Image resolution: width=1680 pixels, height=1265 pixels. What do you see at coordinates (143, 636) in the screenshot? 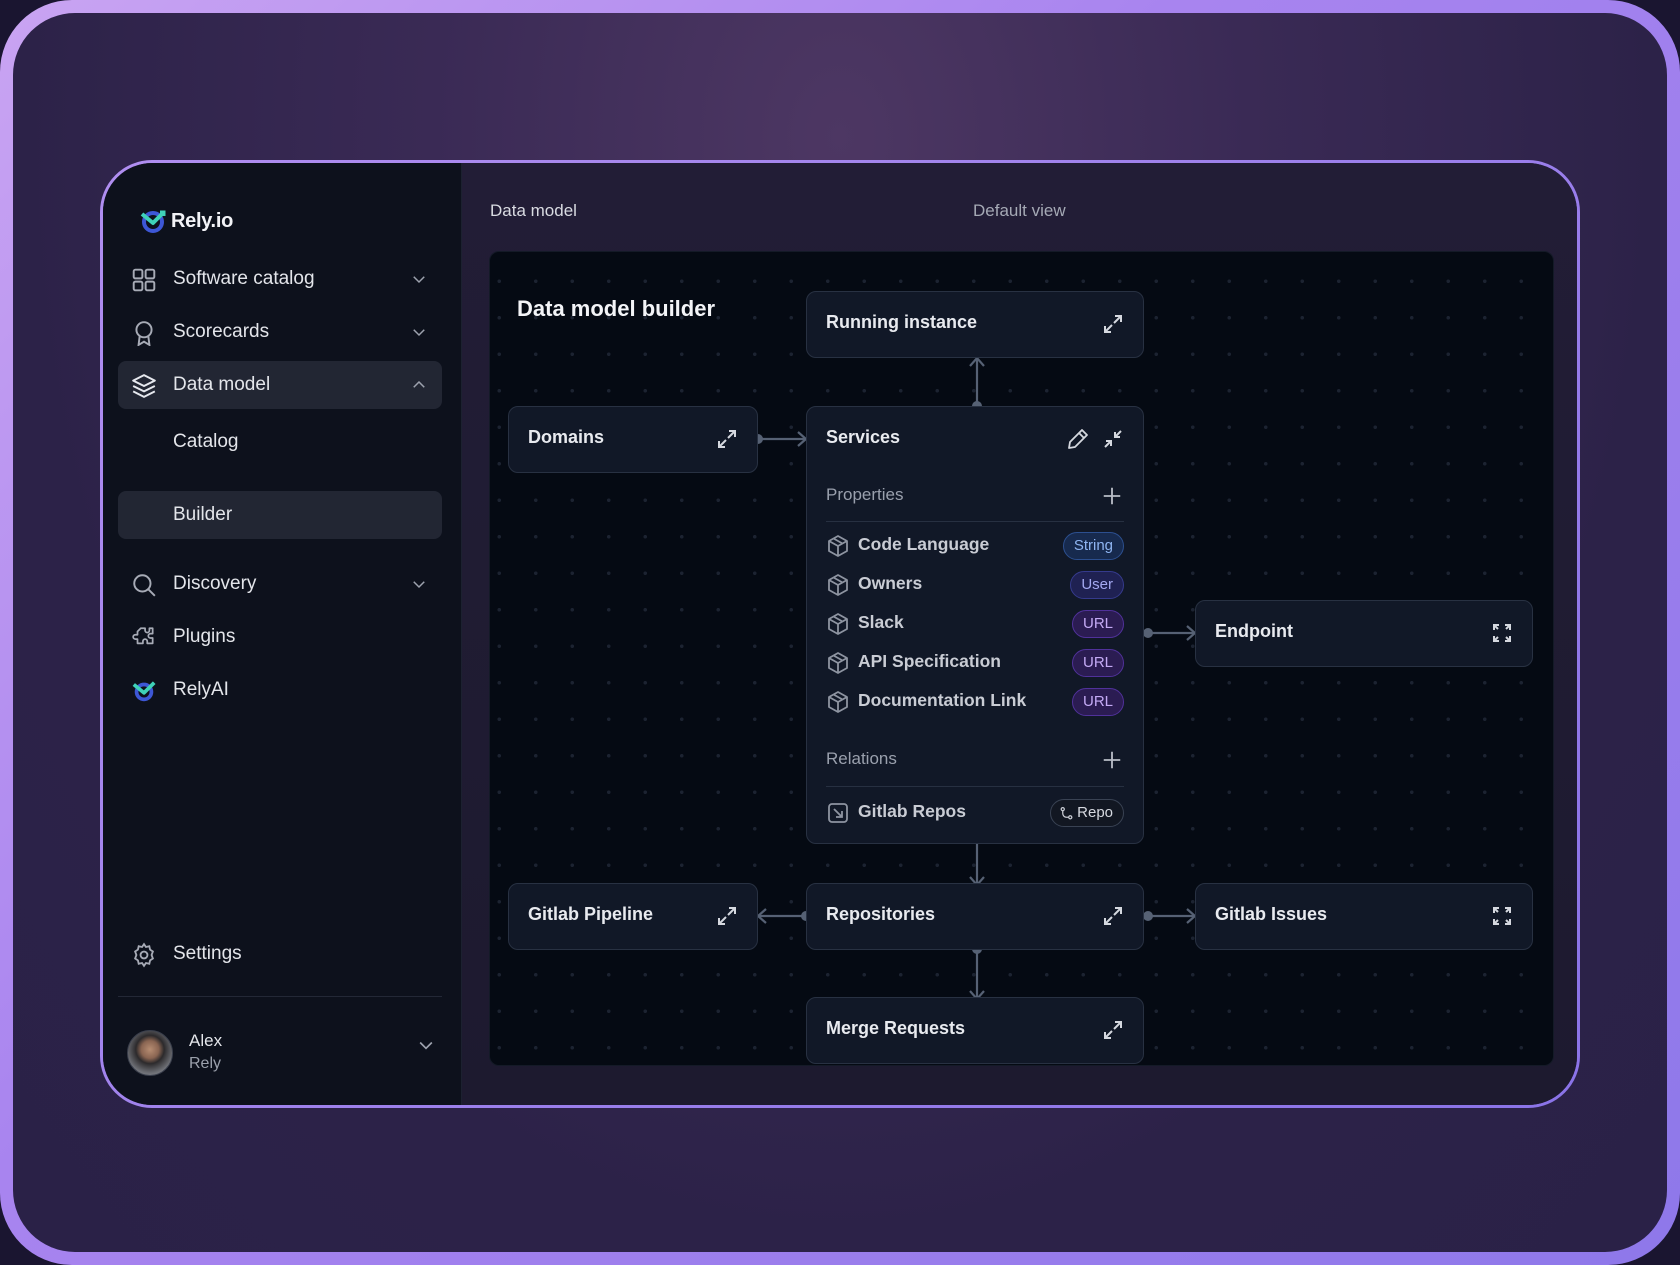
I see `puzzle-icon` at bounding box center [143, 636].